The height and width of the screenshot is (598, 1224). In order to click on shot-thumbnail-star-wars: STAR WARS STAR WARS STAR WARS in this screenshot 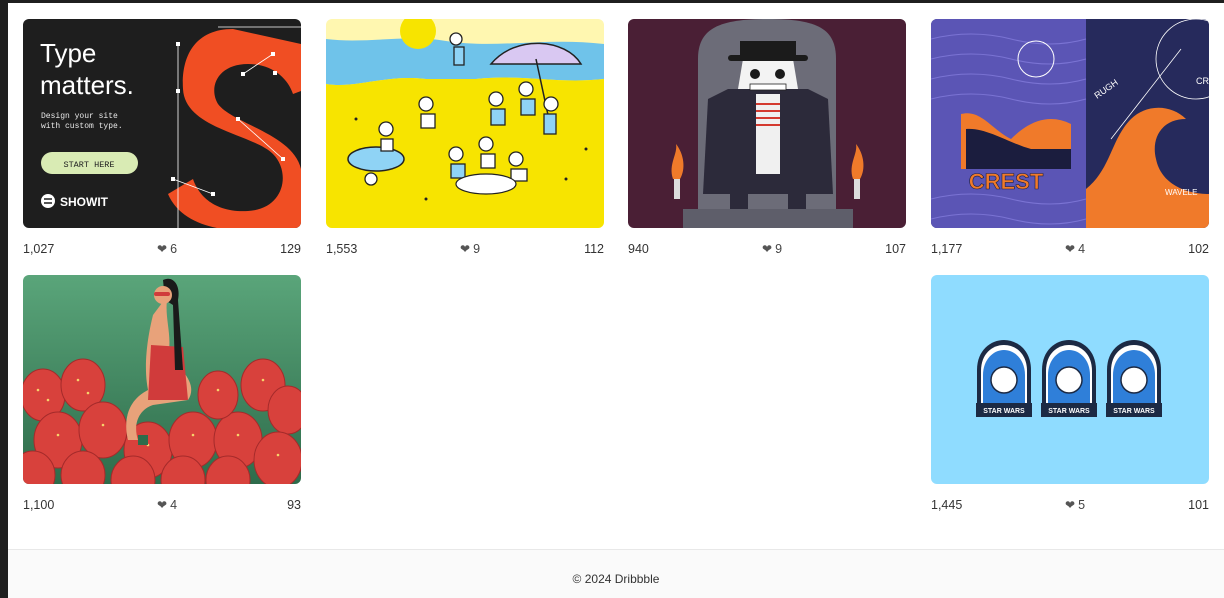, I will do `click(1070, 379)`.